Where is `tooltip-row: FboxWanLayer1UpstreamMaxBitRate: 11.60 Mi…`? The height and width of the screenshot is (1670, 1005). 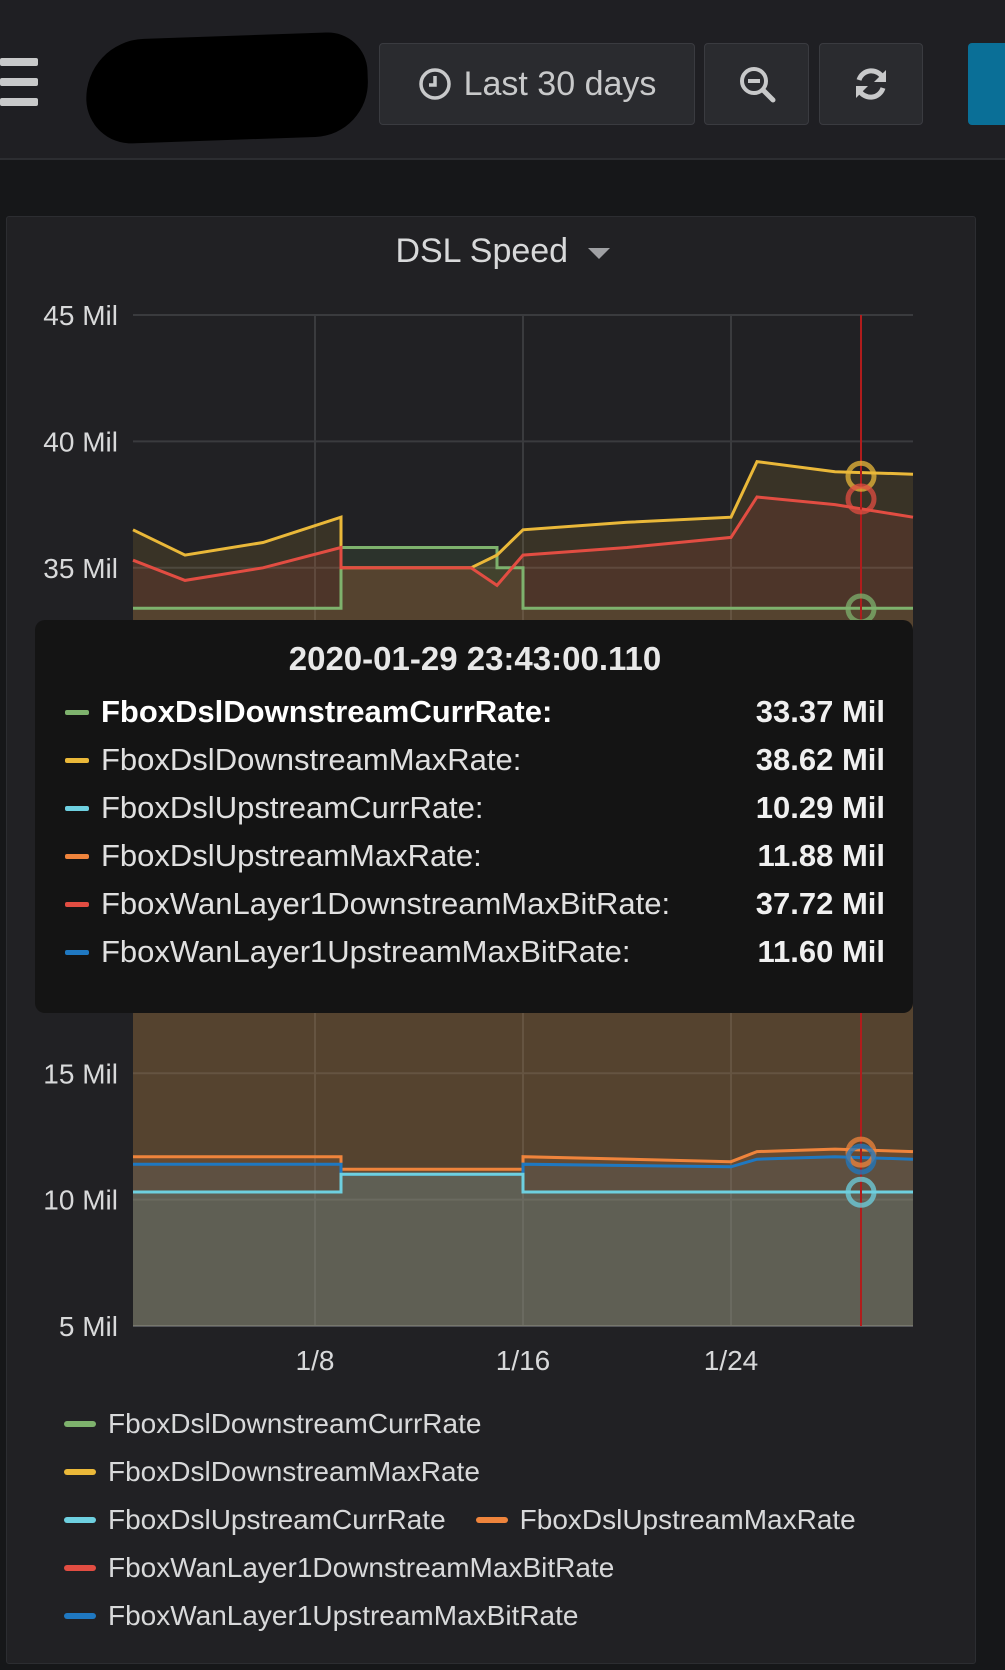 tooltip-row: FboxWanLayer1UpstreamMaxBitRate: 11.60 Mi… is located at coordinates (475, 952).